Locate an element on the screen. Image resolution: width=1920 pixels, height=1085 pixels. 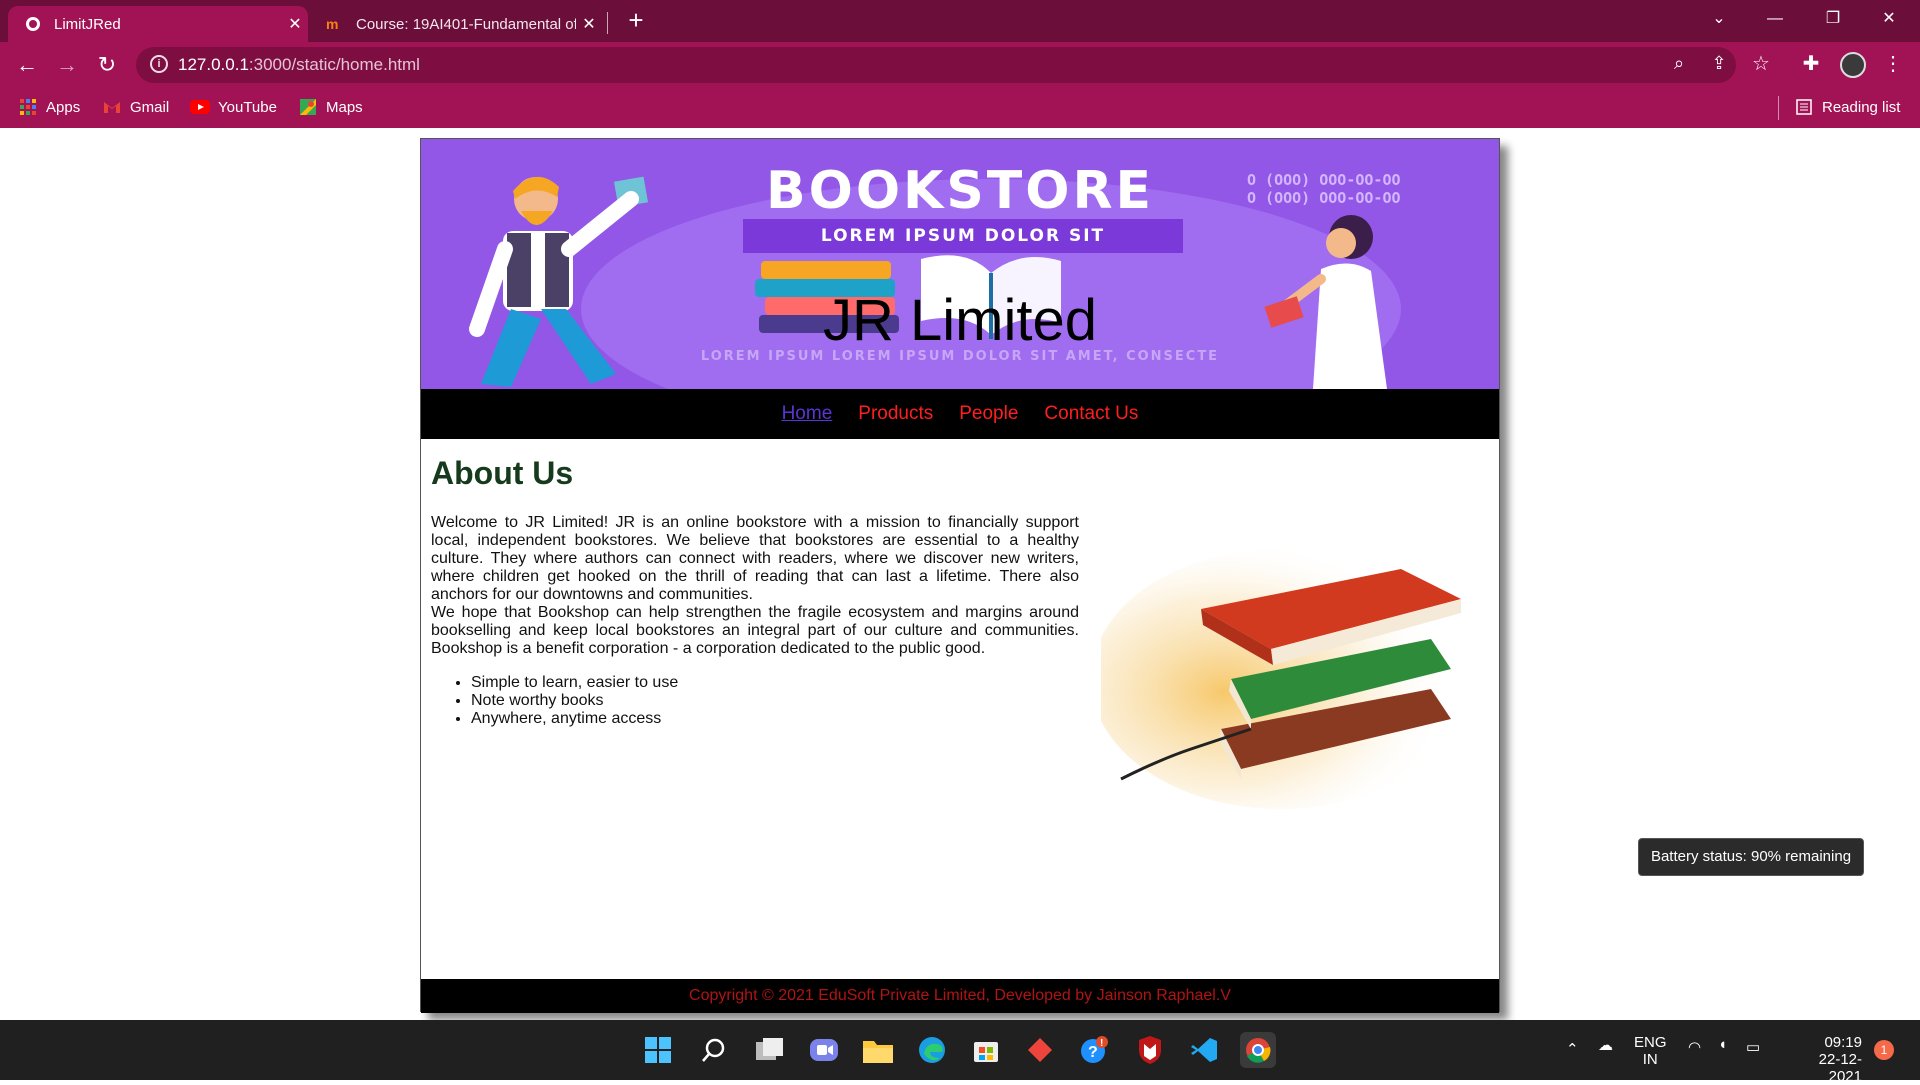
apps-grid-icon is located at coordinates (28, 107).